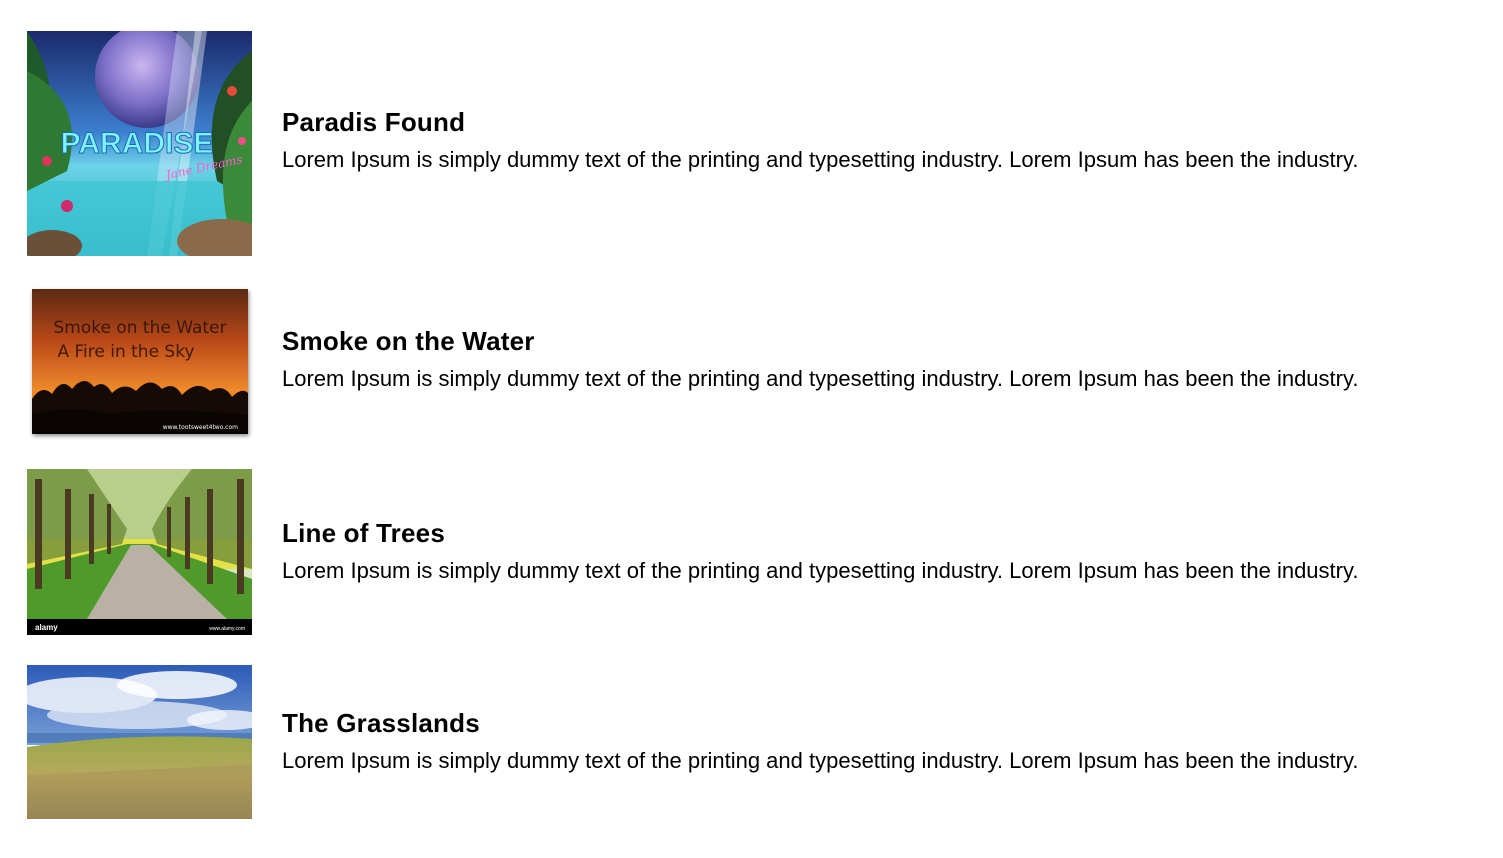 The height and width of the screenshot is (858, 1503). Describe the element at coordinates (227, 629) in the screenshot. I see `trees-credit: www.alamy.com` at that location.